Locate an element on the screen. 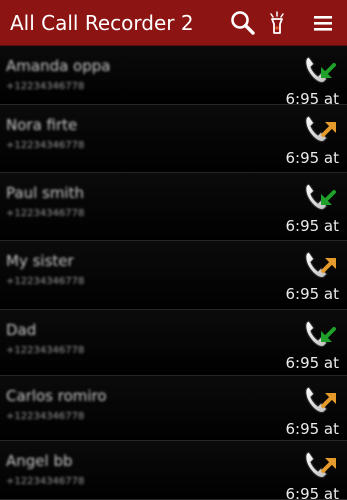 Image resolution: width=347 pixels, height=500 pixels. call-row: Paul smith +12234346778 6:95 at is located at coordinates (173, 207).